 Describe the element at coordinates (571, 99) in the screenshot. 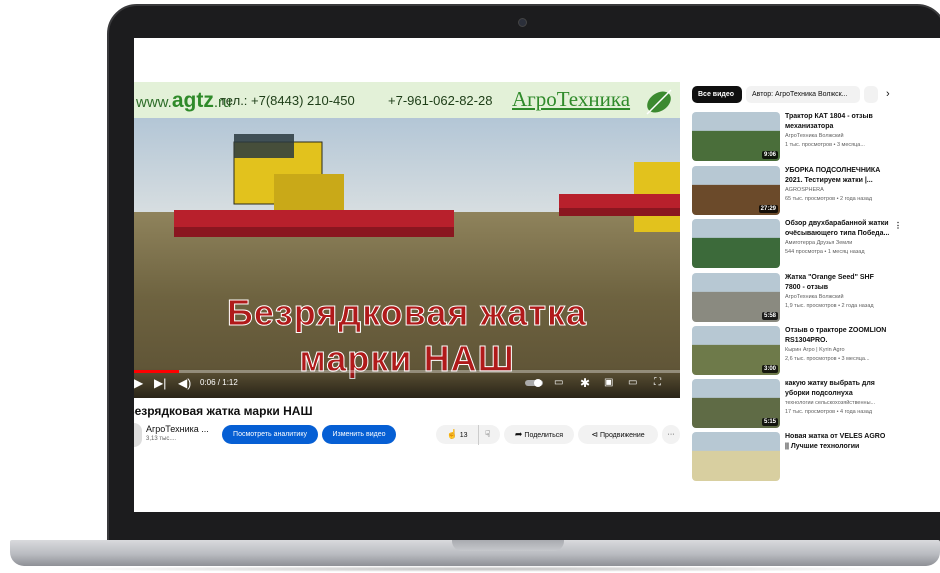

I see `banner-brand-logo: АгроТехника` at that location.